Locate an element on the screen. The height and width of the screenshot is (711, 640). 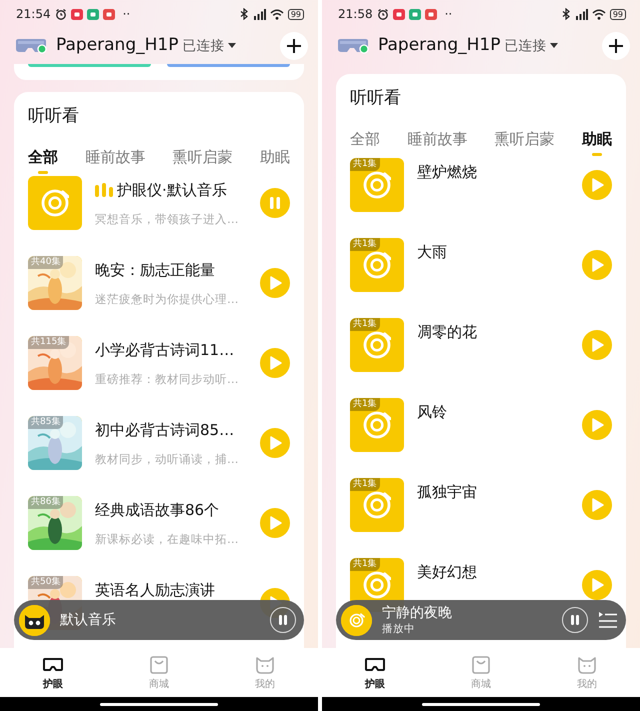
episode-count-badge: 共40集 is located at coordinates (46, 262).